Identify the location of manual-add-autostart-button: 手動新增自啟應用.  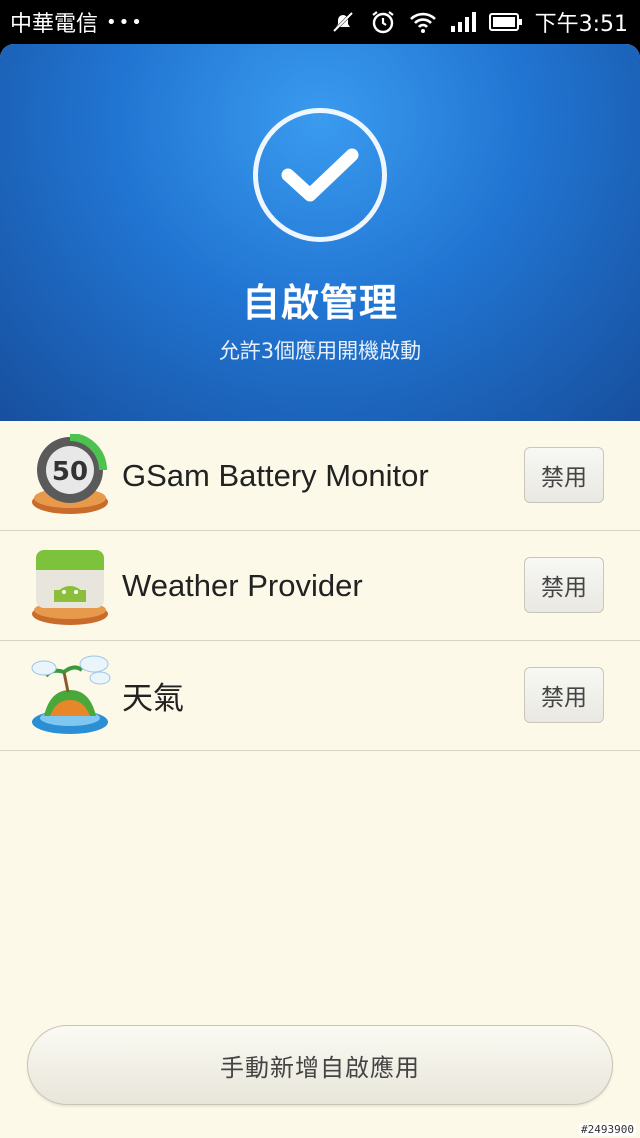
(320, 1065).